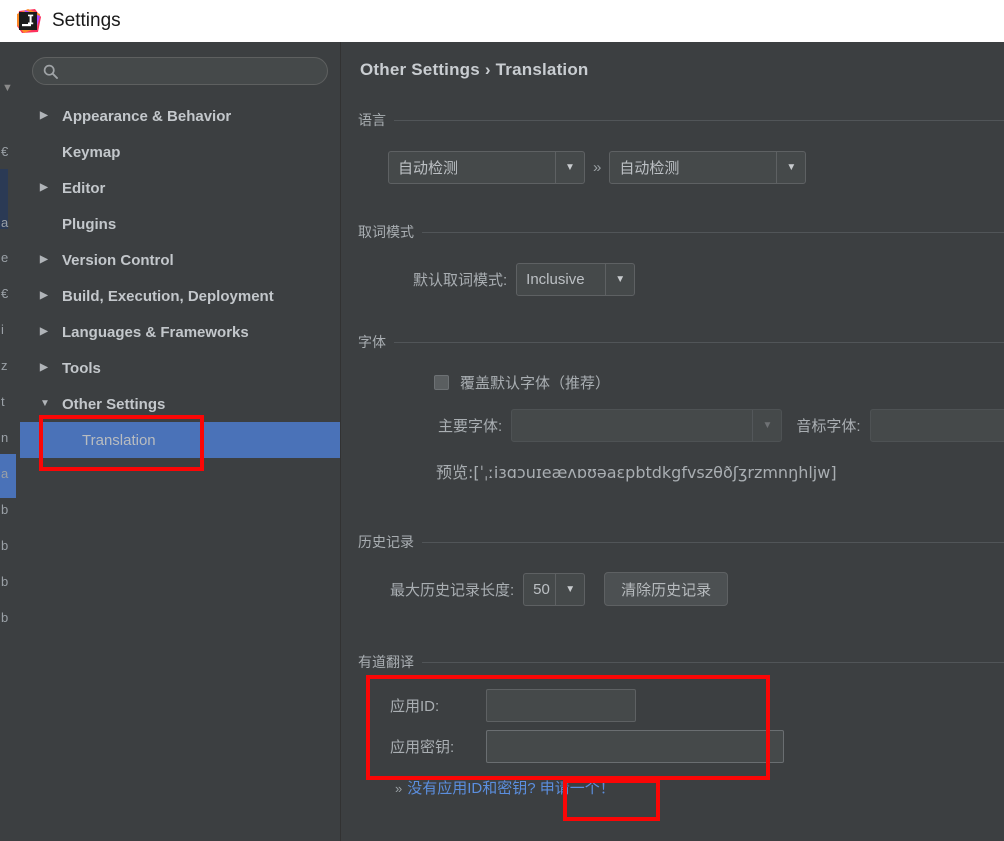  I want to click on clear-history-button: 清除历史记录, so click(666, 589).